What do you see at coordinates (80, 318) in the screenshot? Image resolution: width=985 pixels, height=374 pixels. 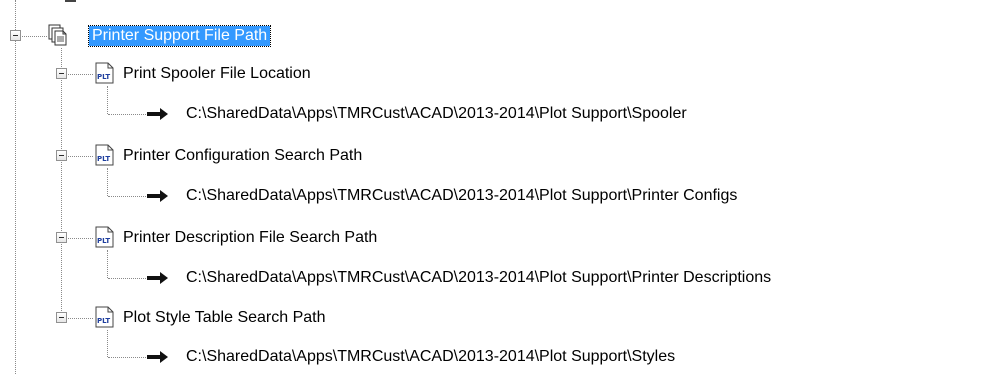 I see `node-4-connector` at bounding box center [80, 318].